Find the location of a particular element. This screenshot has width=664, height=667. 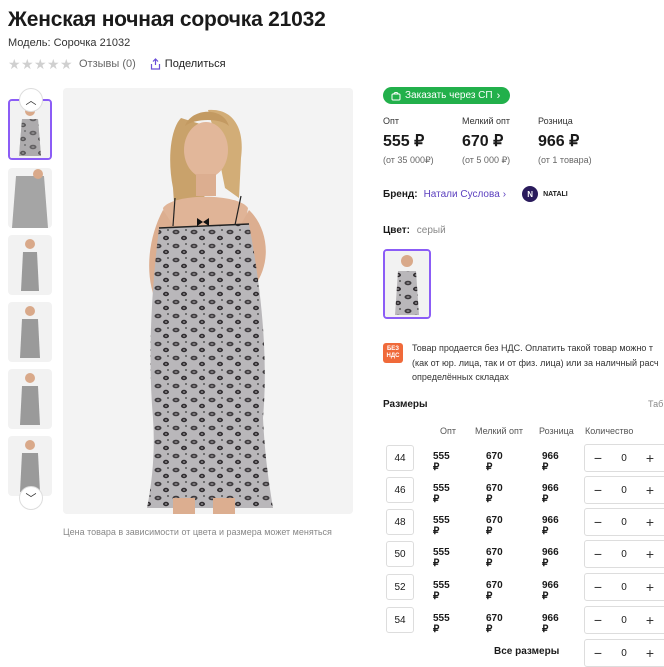

cart-icon is located at coordinates (396, 95).